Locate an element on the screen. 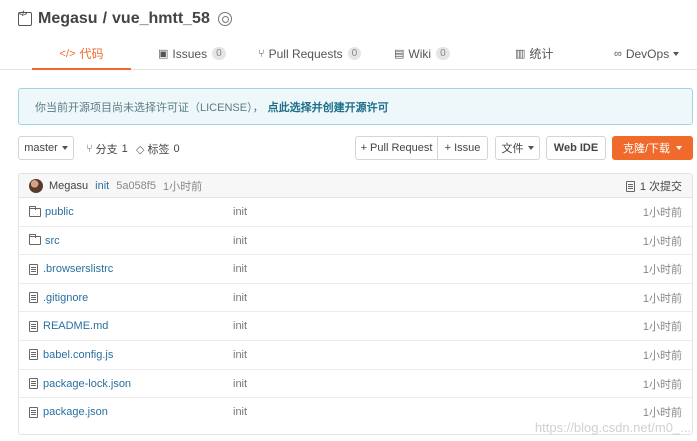 The height and width of the screenshot is (441, 697). file-name: .browserslistrc is located at coordinates (78, 269).